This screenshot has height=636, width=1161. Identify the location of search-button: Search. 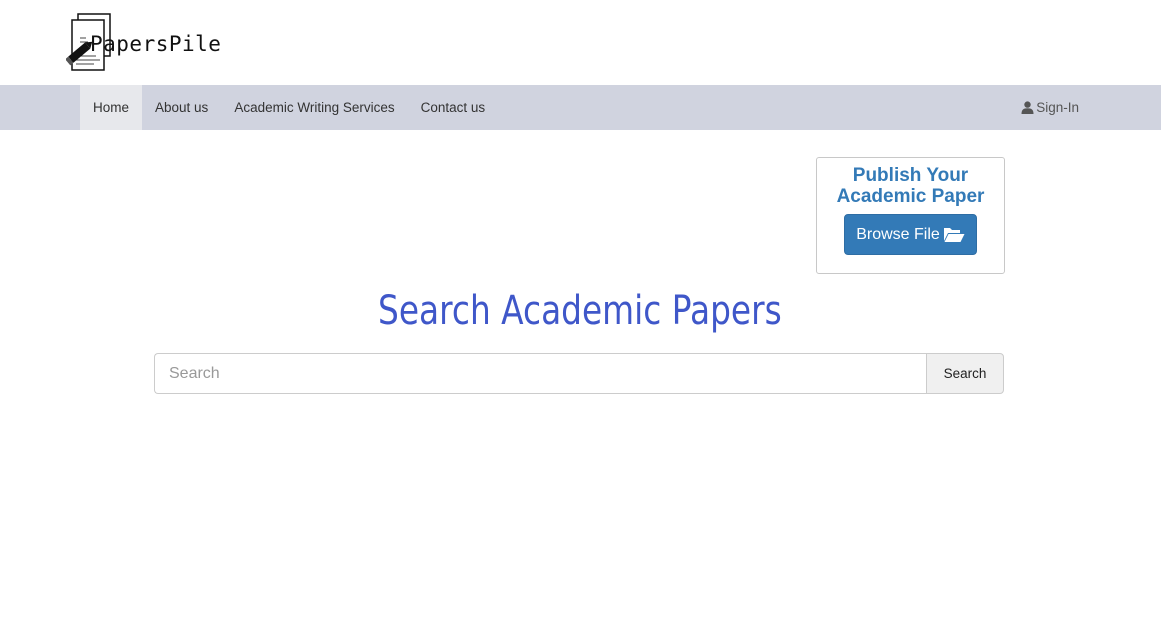
(965, 373).